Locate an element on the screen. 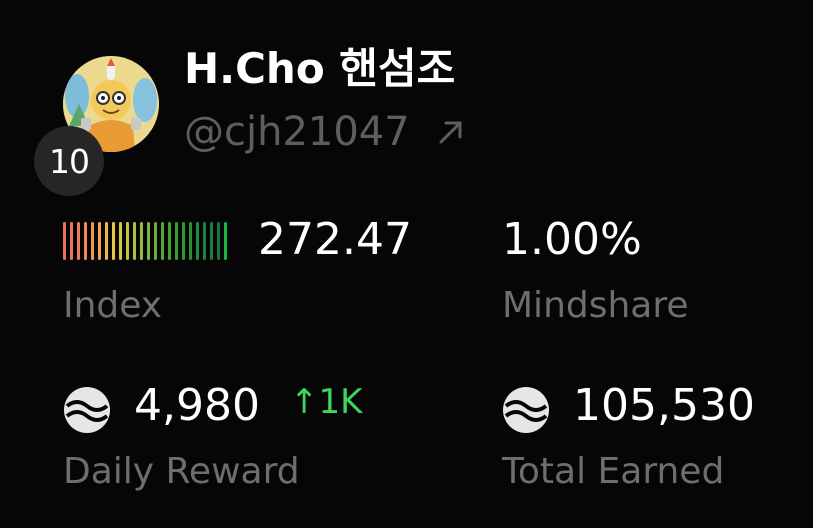 The height and width of the screenshot is (528, 813). index-label: Index is located at coordinates (113, 305).